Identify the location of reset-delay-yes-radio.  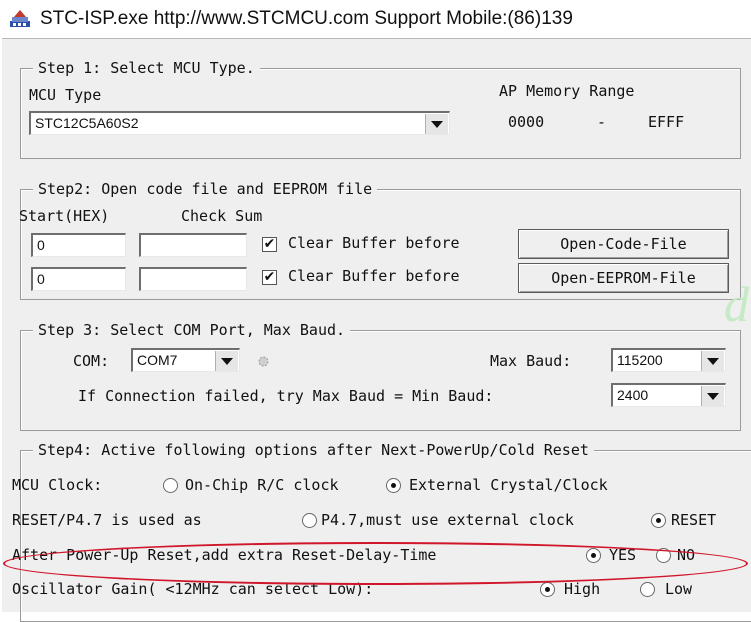
(593, 555).